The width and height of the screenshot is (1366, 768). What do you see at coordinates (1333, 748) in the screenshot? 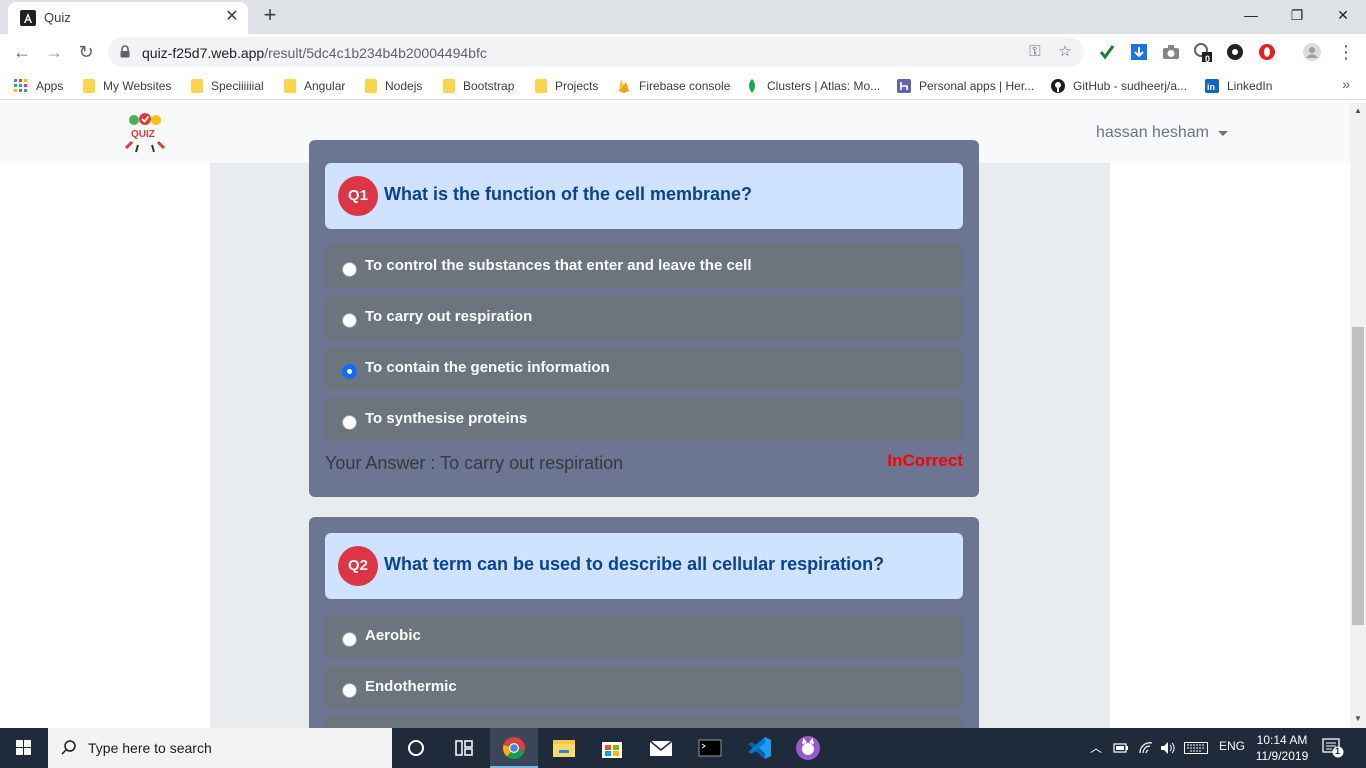
I see `notification-center: 1` at bounding box center [1333, 748].